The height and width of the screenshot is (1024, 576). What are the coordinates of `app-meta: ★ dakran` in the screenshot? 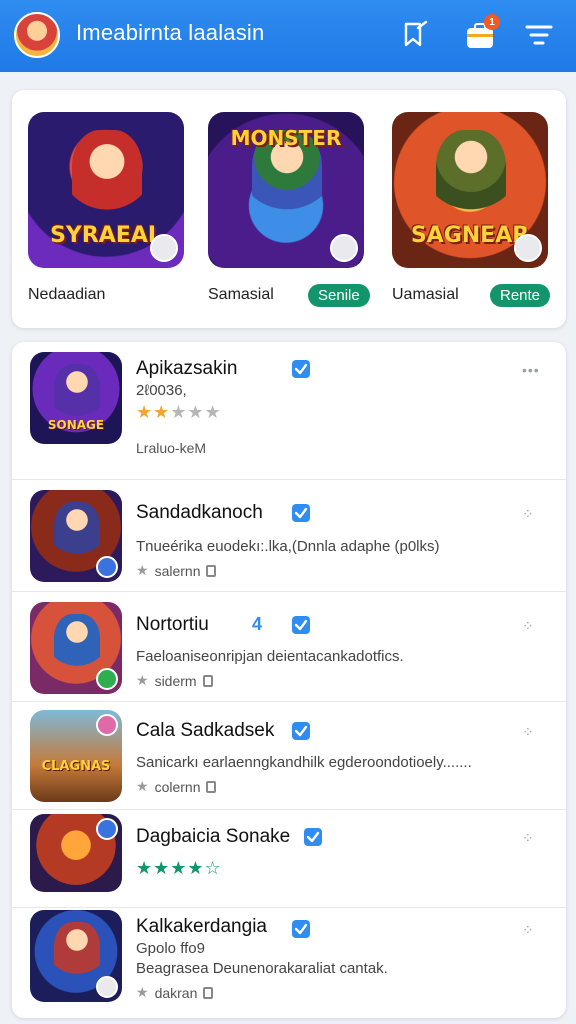 It's located at (175, 992).